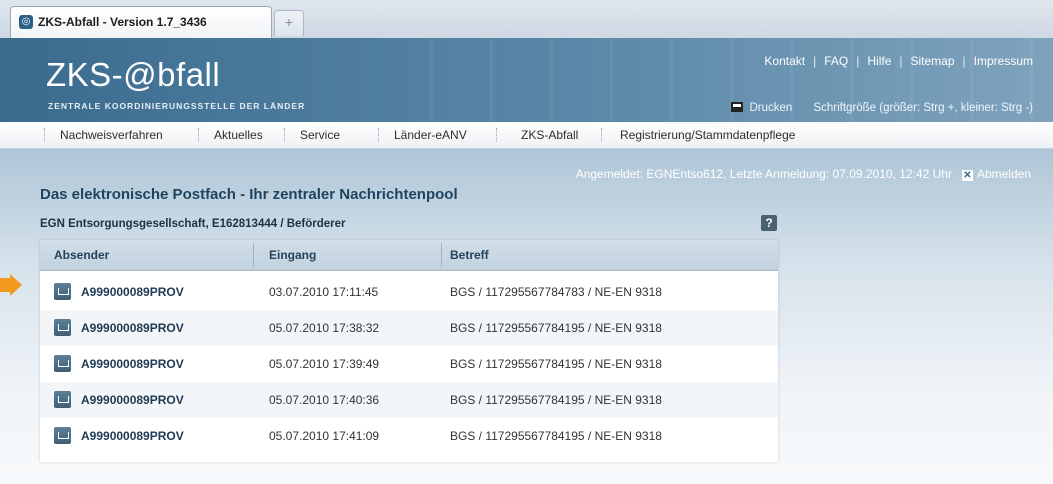 The height and width of the screenshot is (484, 1053). I want to click on nav-item-laender-eanv: Länder-eANV, so click(430, 135).